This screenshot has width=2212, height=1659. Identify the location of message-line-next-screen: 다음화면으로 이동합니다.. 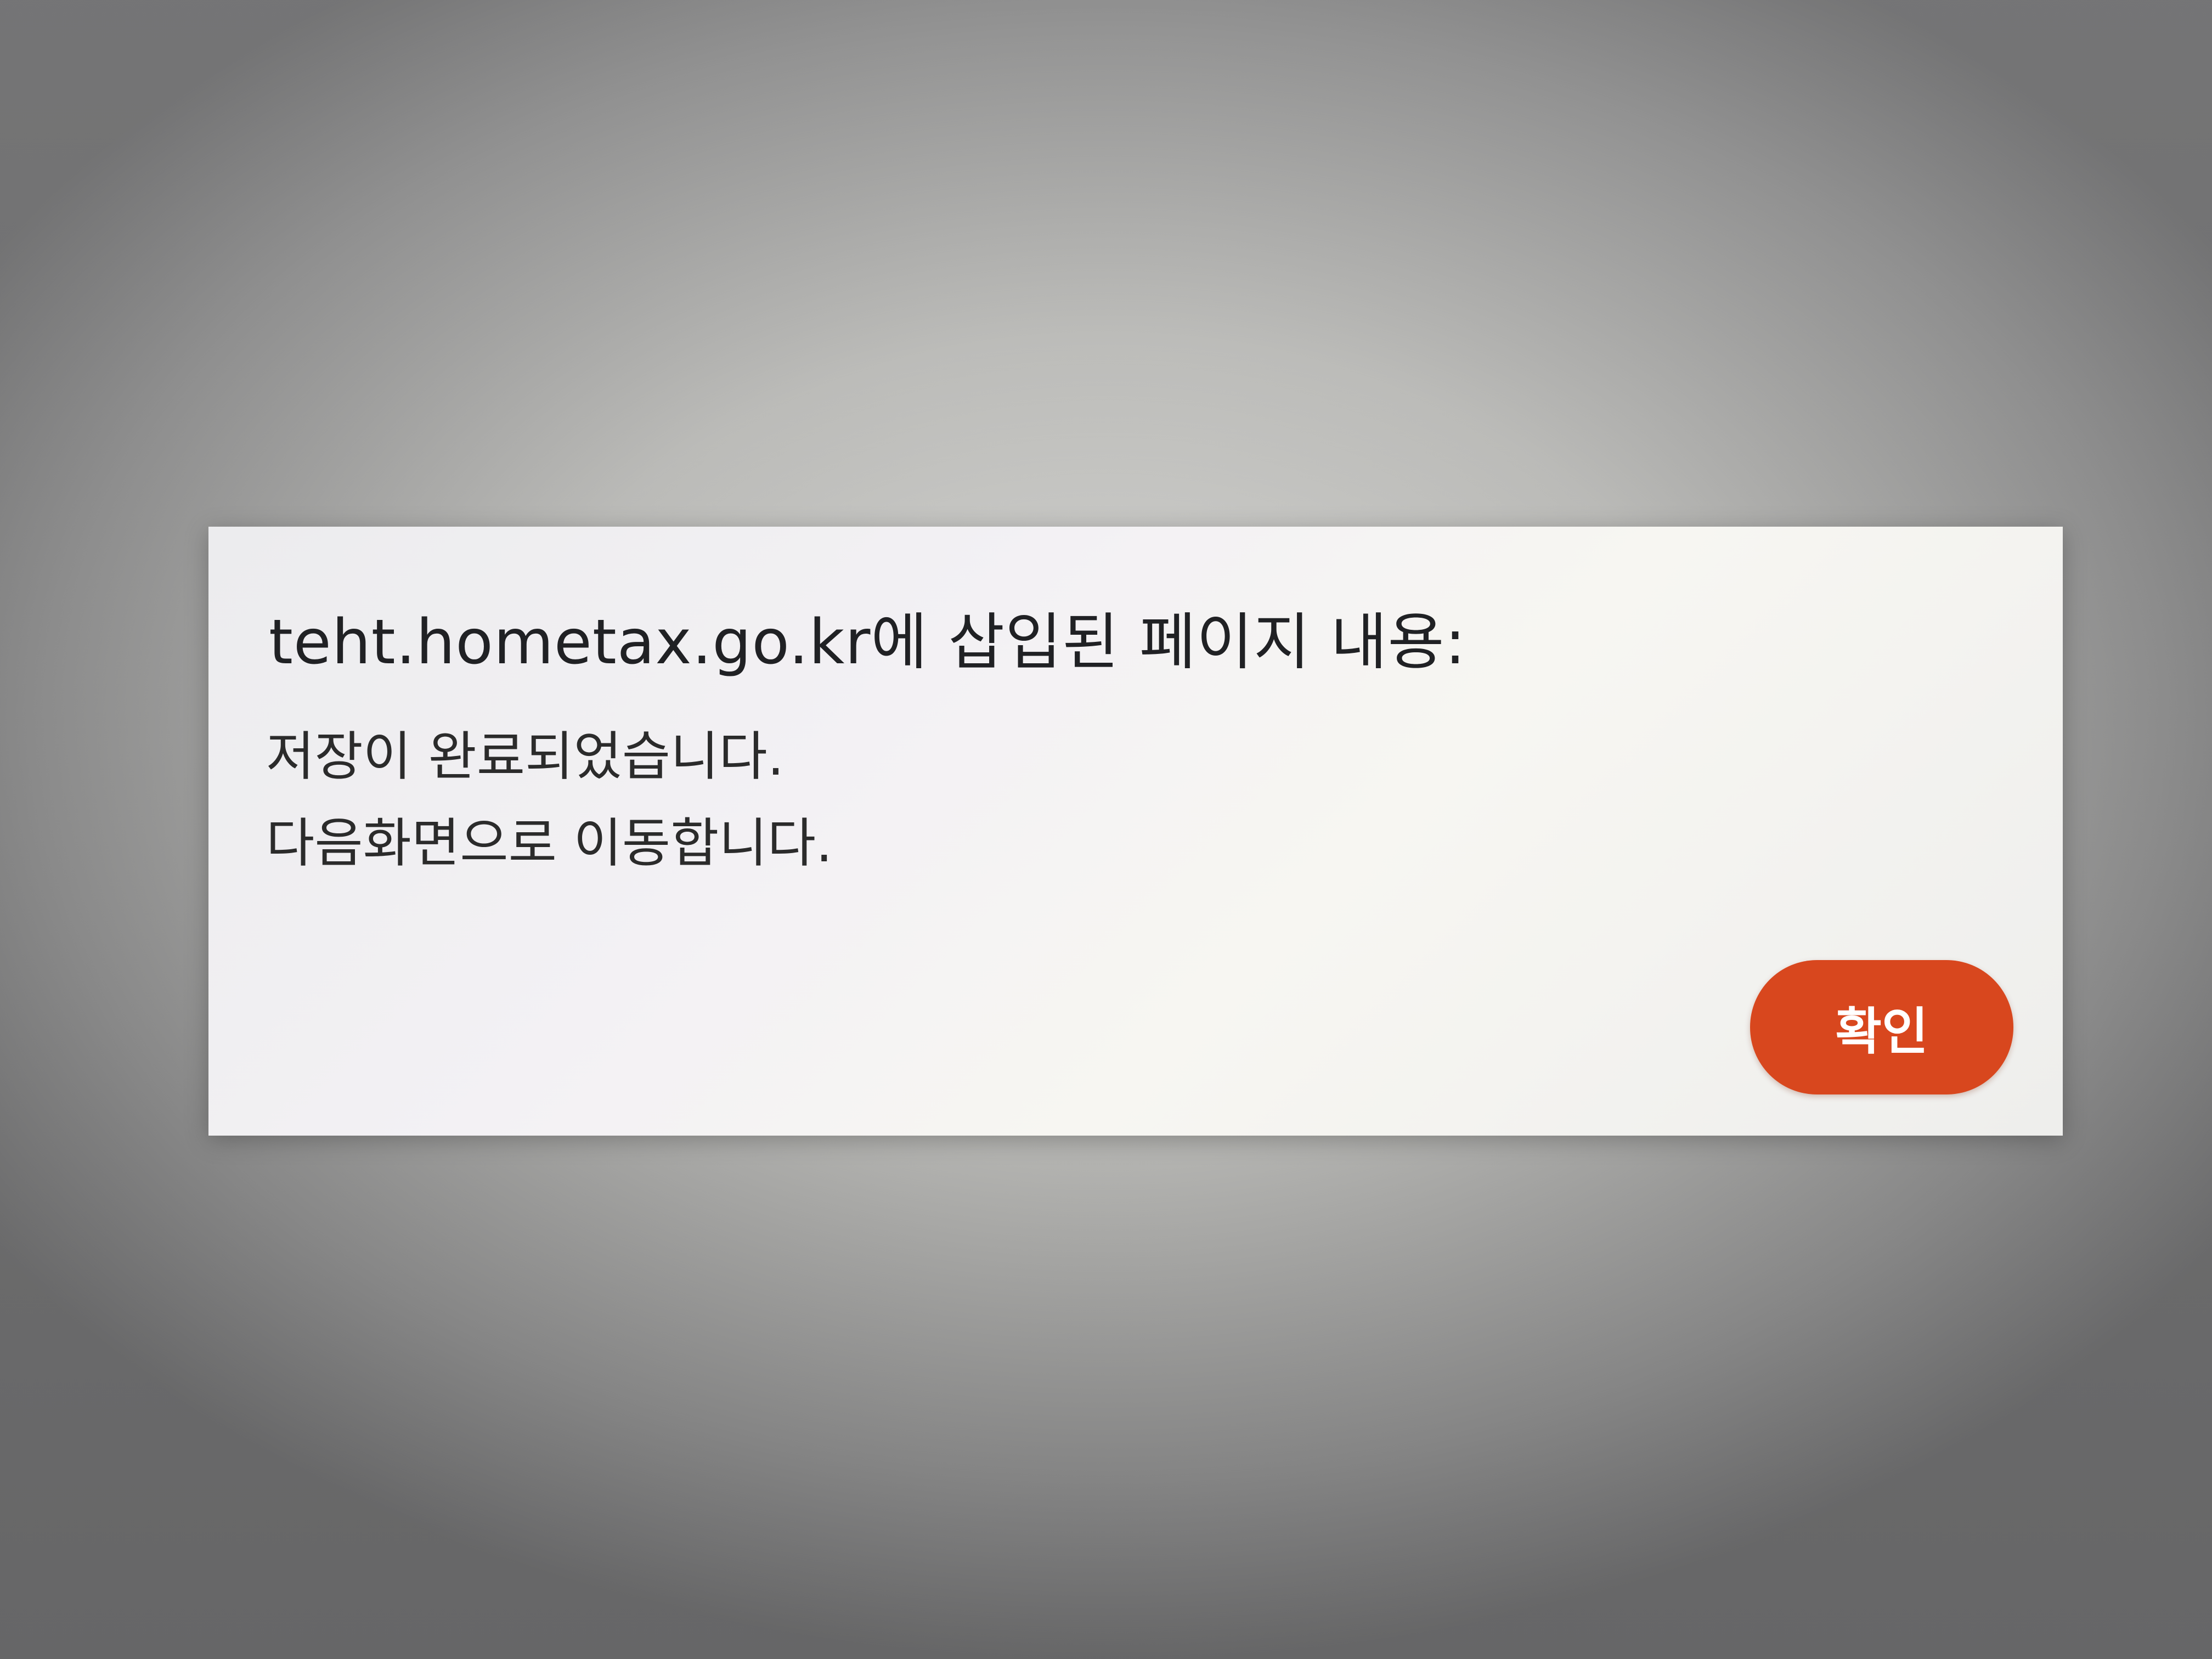
(549, 843).